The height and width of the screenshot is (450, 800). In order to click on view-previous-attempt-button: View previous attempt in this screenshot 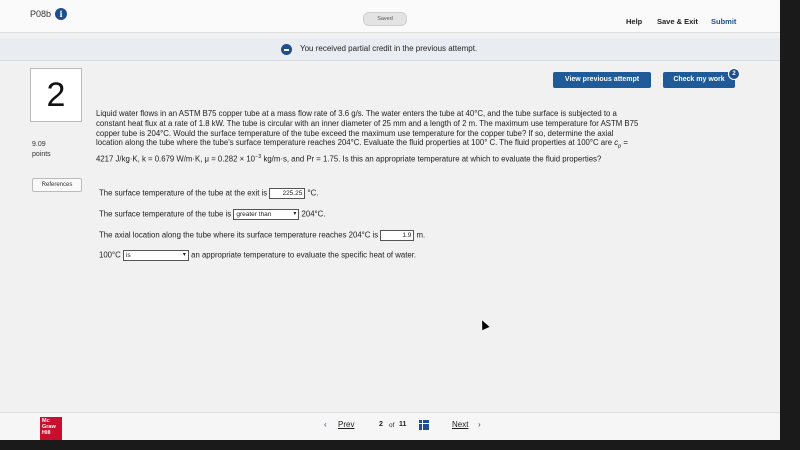, I will do `click(602, 80)`.